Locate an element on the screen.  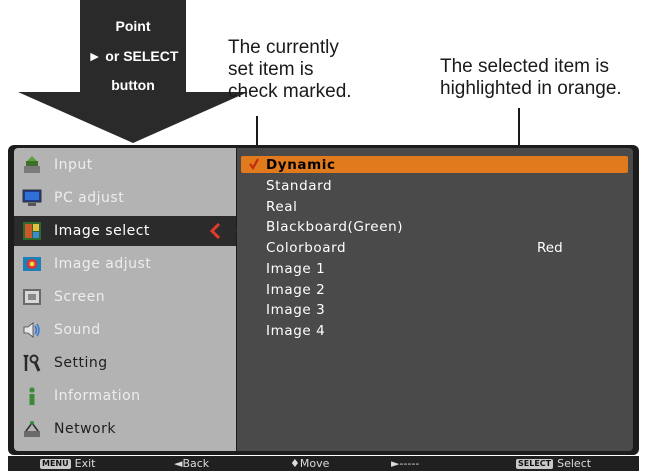
point-arrow: Point ► or SELECT button is located at coordinates (133, 71).